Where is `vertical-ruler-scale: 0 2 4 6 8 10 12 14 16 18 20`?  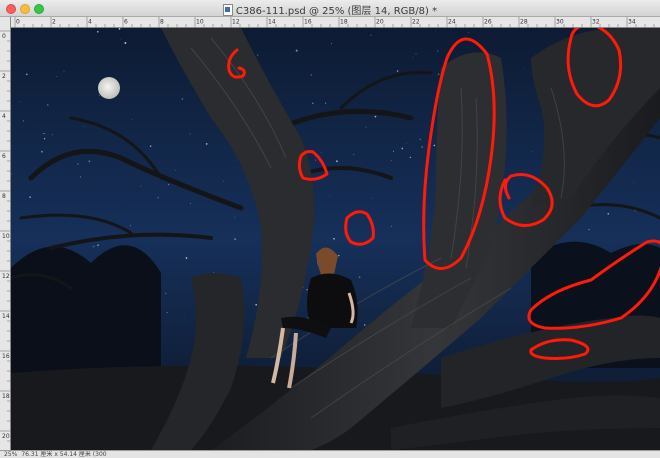
vertical-ruler-scale: 0 2 4 6 8 10 12 14 16 18 20 is located at coordinates (5, 236).